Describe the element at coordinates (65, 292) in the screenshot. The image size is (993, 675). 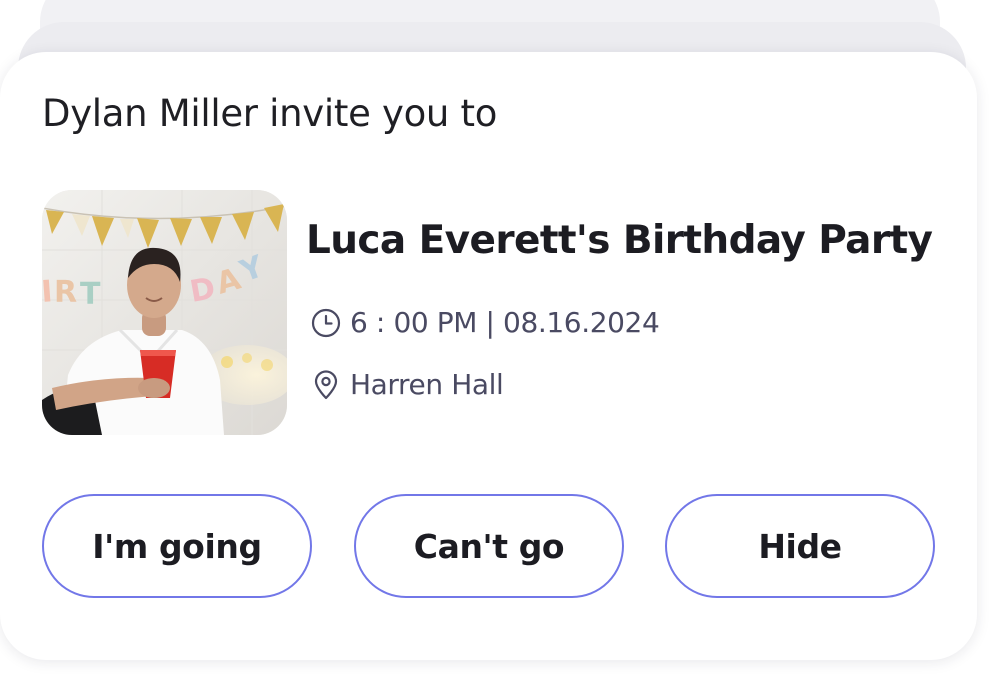
I see `svg-text: R` at that location.